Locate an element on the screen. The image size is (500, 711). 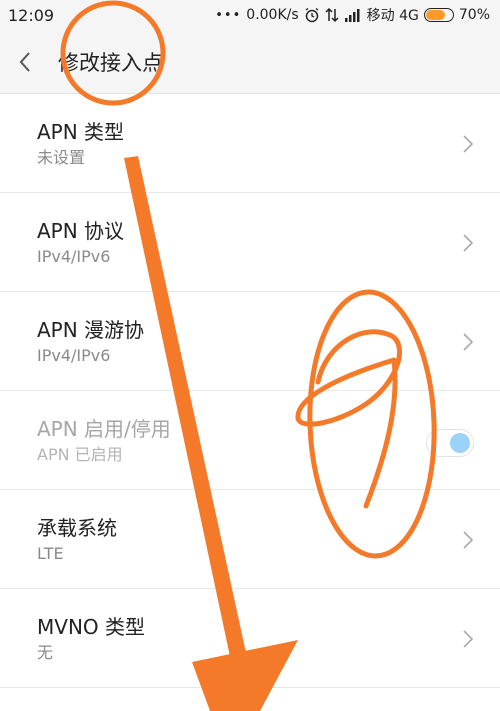
back-button is located at coordinates (25, 61).